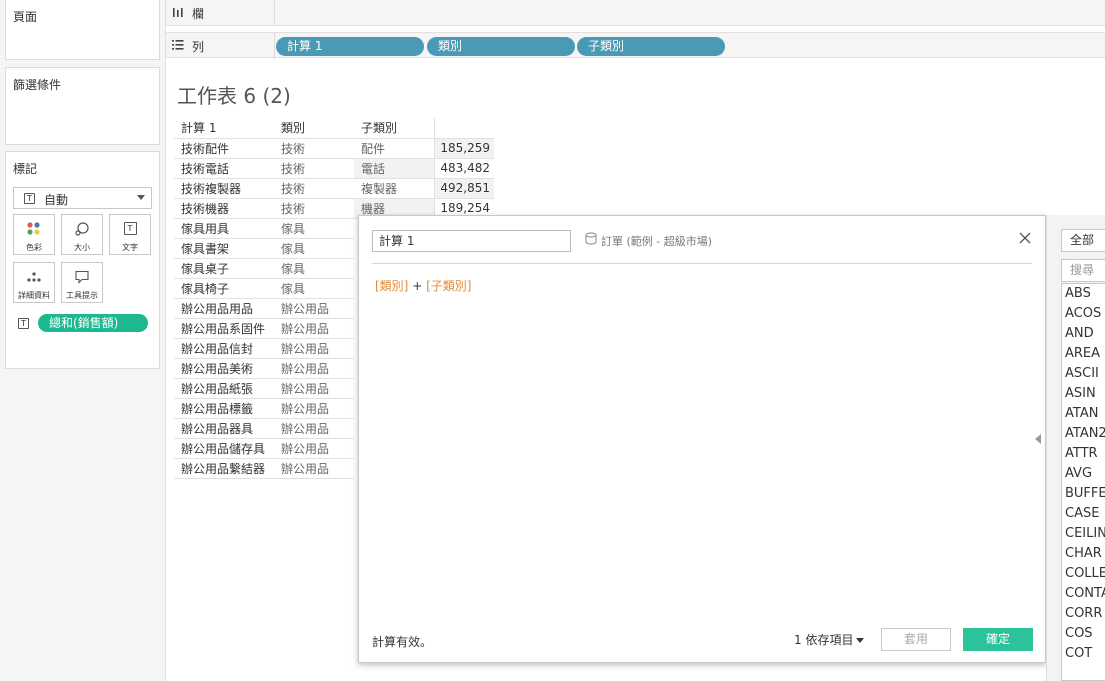  I want to click on color-button: 色彩, so click(34, 234).